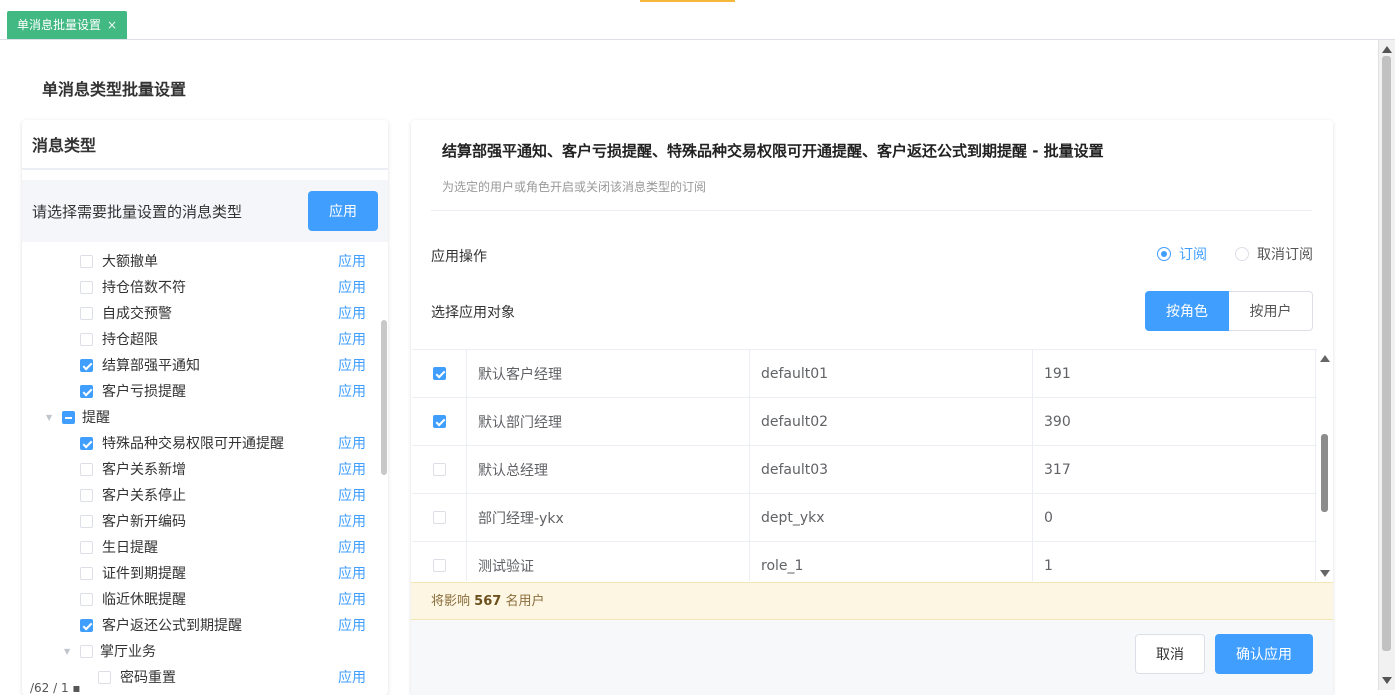 The image size is (1395, 695). I want to click on table-row: 测试验证 role_1 1, so click(864, 561).